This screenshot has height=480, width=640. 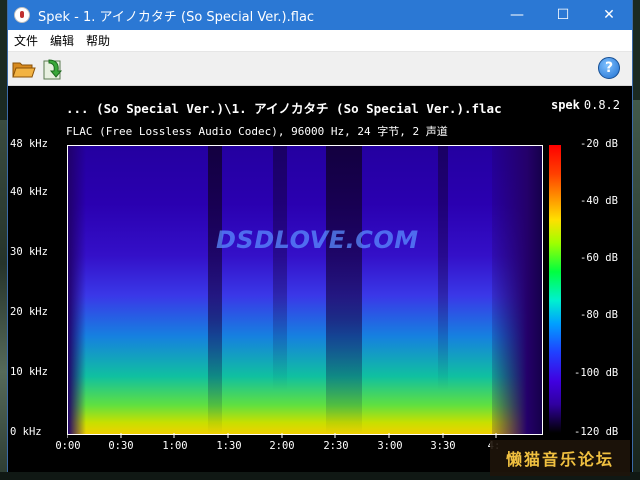 I want to click on folder-icon, so click(x=24, y=69).